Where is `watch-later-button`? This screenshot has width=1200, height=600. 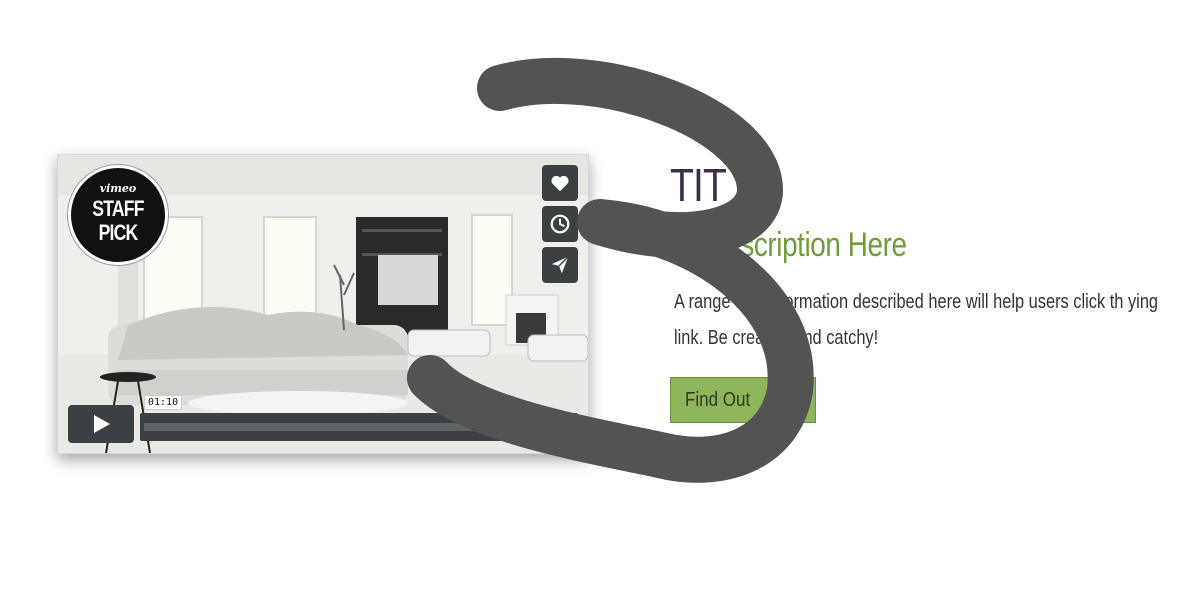
watch-later-button is located at coordinates (560, 224).